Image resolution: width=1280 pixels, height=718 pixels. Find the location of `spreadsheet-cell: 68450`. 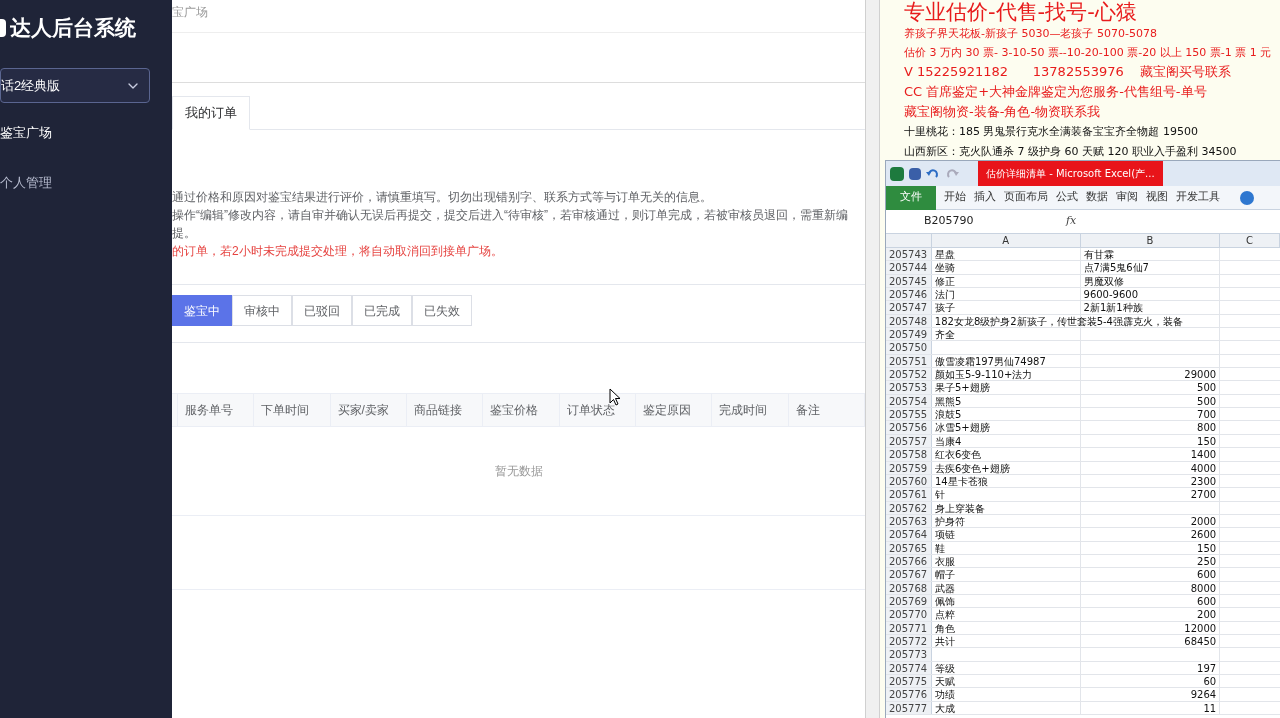

spreadsheet-cell: 68450 is located at coordinates (1200, 641).